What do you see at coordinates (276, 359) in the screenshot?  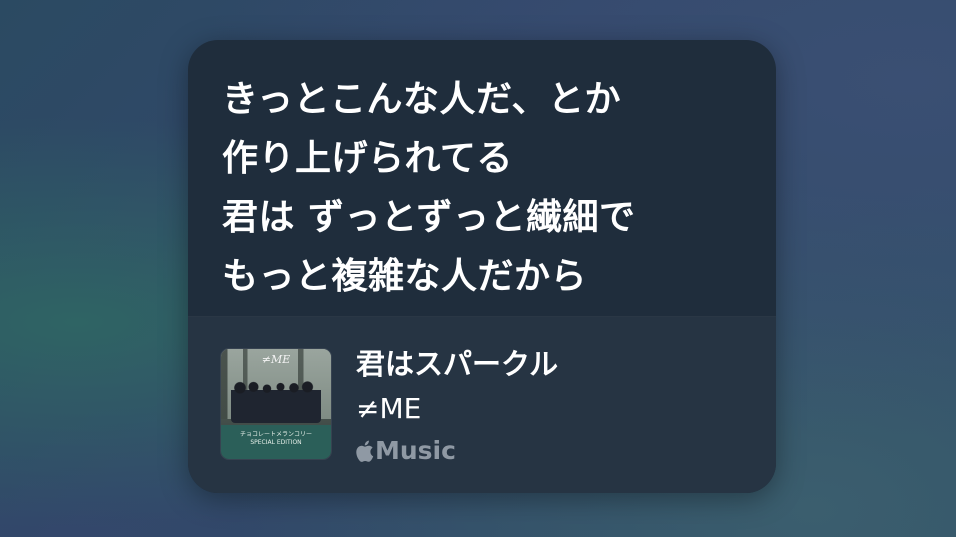 I see `artwork-logo: ≠ME` at bounding box center [276, 359].